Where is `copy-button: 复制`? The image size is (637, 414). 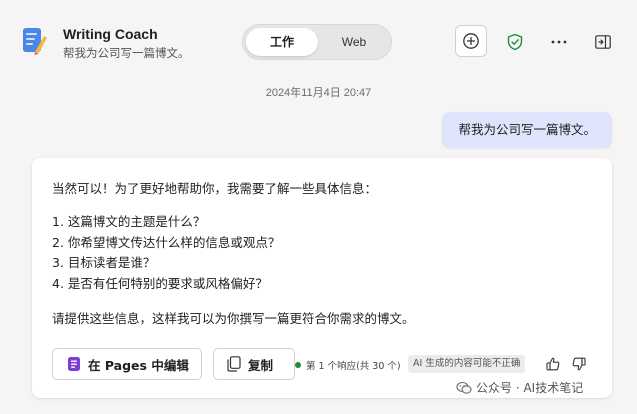
copy-button: 复制 is located at coordinates (254, 364).